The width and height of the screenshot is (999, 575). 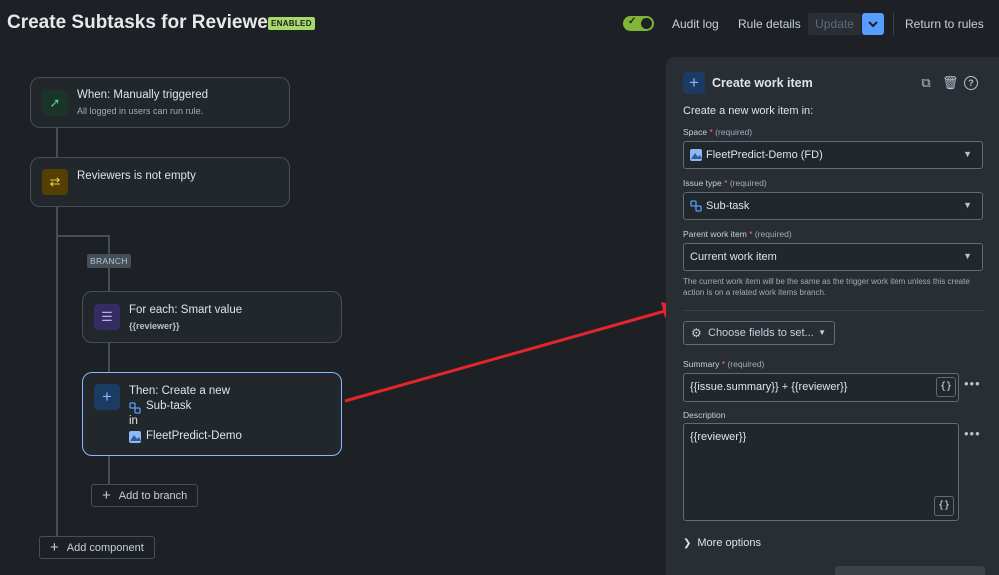 What do you see at coordinates (696, 155) in the screenshot?
I see `project-icon` at bounding box center [696, 155].